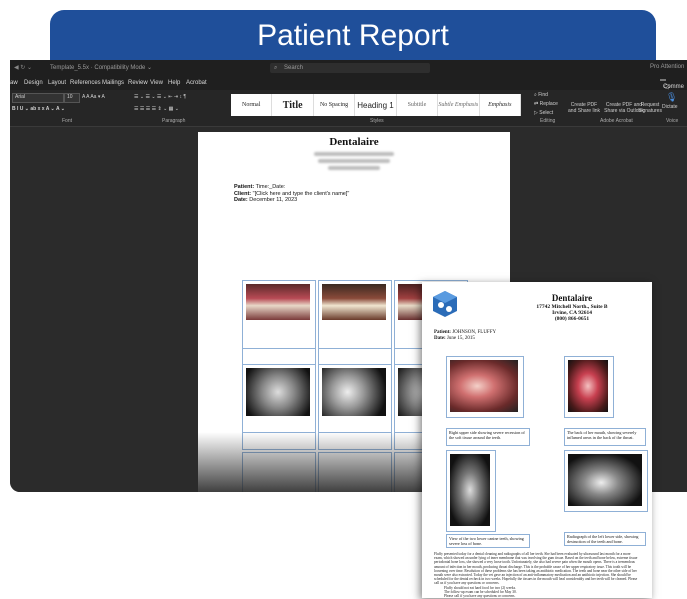 This screenshot has width=687, height=599. Describe the element at coordinates (548, 121) in the screenshot. I see `editing-group-label: Editing` at that location.